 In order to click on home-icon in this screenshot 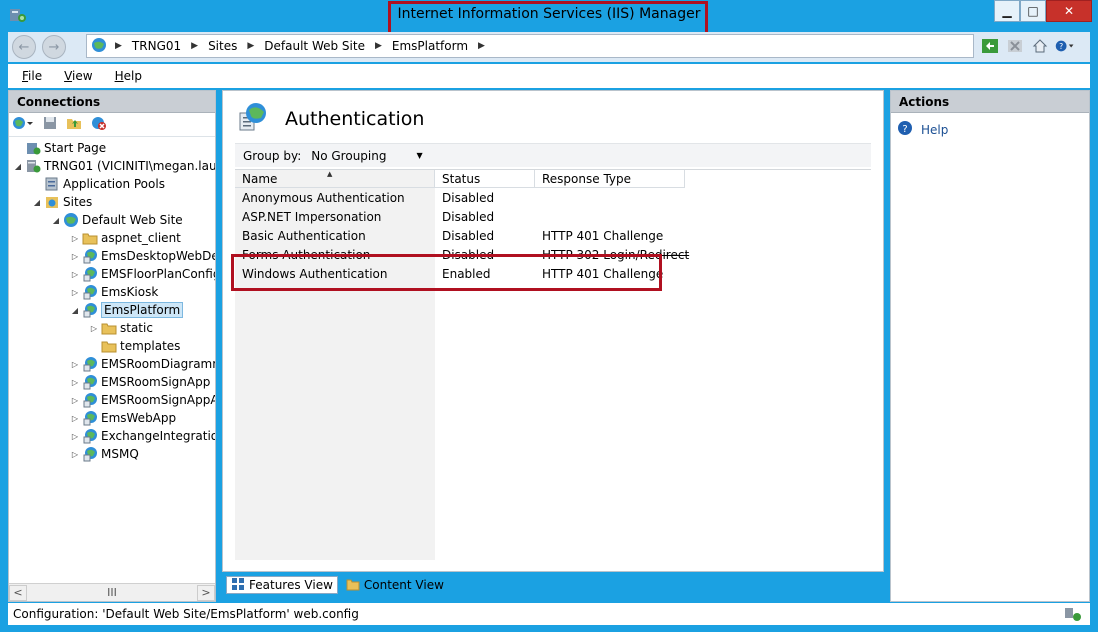, I will do `click(1040, 46)`.